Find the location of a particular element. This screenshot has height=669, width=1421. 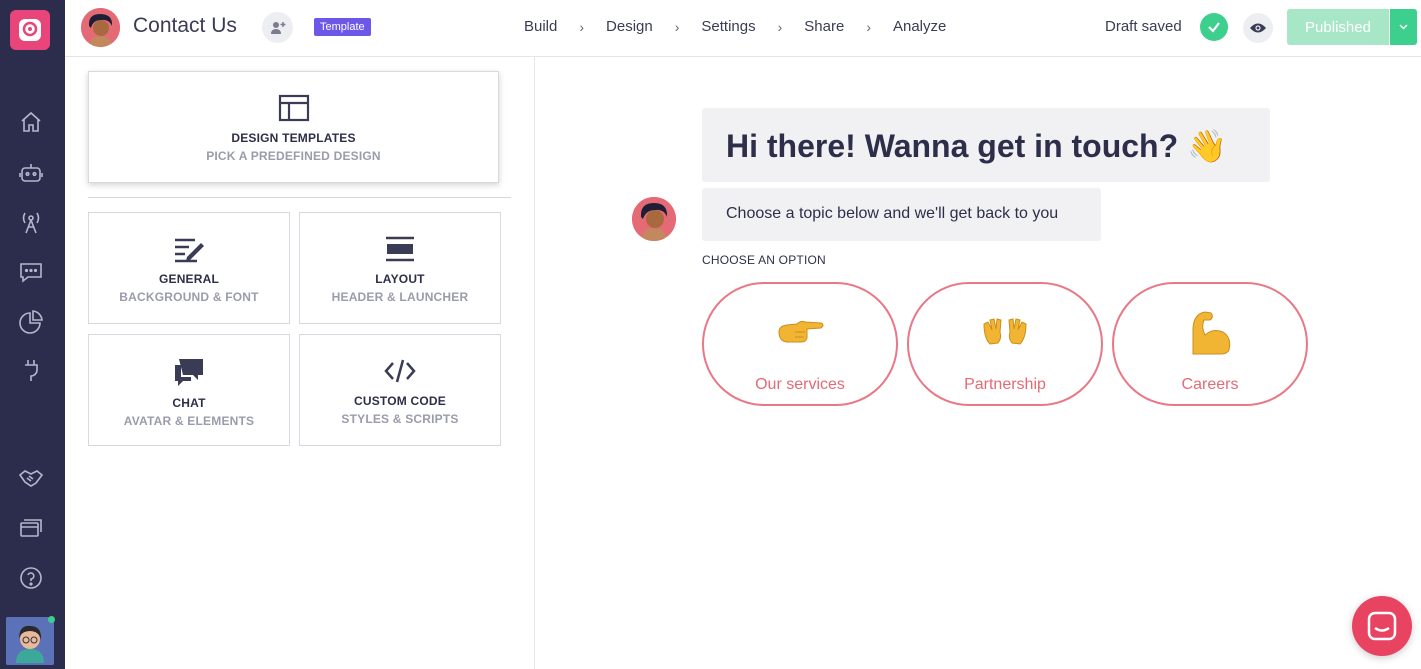

greeting-bubble: Hi there! Wanna get in touch? 👋 is located at coordinates (986, 145).